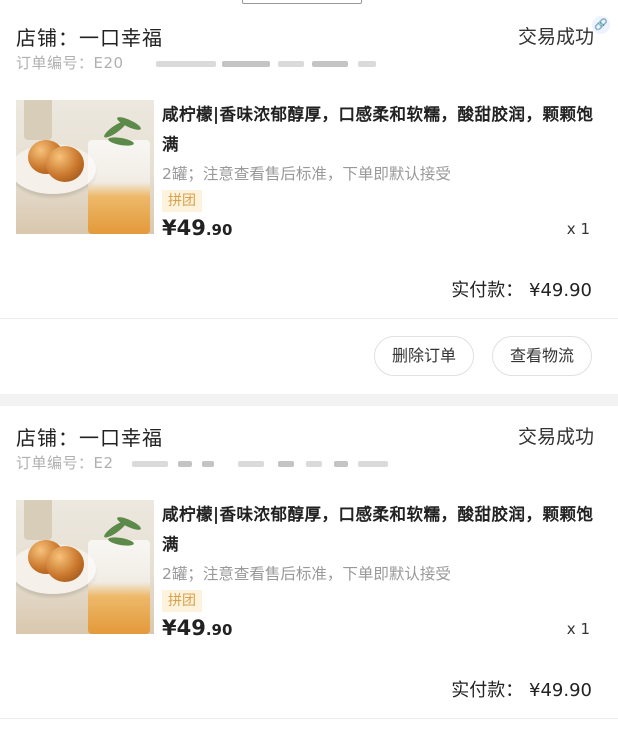  What do you see at coordinates (305, 434) in the screenshot?
I see `order-header: 店铺：一口幸福 交易成功` at bounding box center [305, 434].